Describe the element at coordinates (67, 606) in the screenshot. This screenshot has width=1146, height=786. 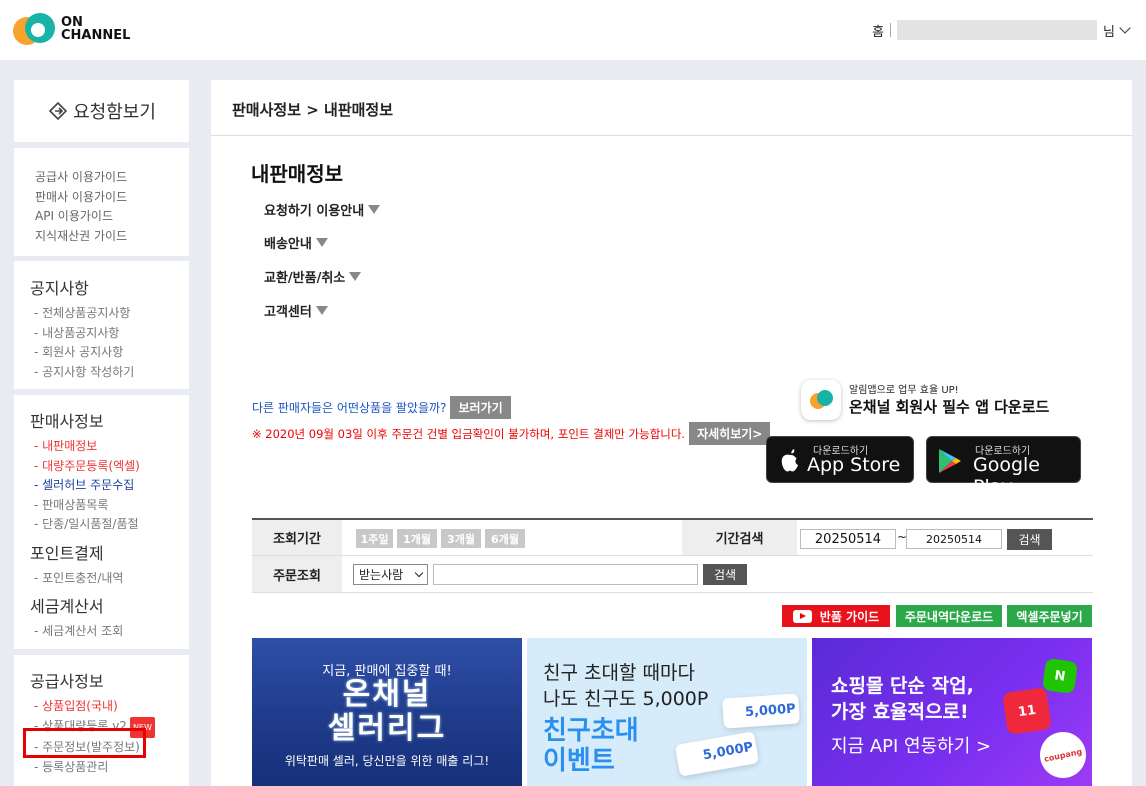
I see `tax-title: 세금계산서` at that location.